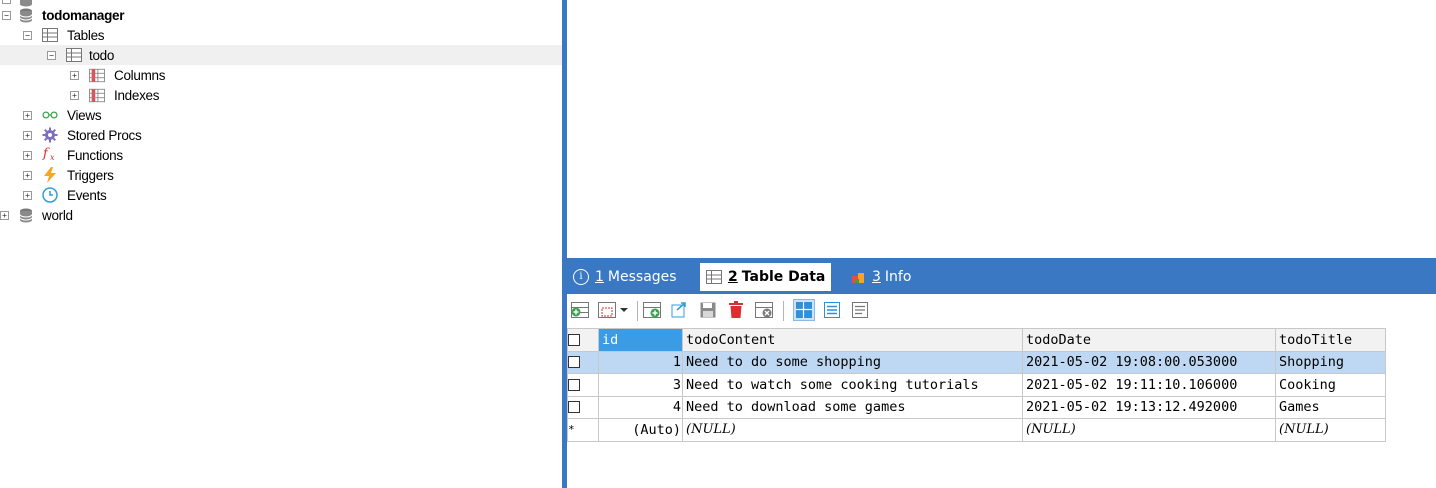 This screenshot has height=488, width=1436. What do you see at coordinates (736, 310) in the screenshot?
I see `delete-icon` at bounding box center [736, 310].